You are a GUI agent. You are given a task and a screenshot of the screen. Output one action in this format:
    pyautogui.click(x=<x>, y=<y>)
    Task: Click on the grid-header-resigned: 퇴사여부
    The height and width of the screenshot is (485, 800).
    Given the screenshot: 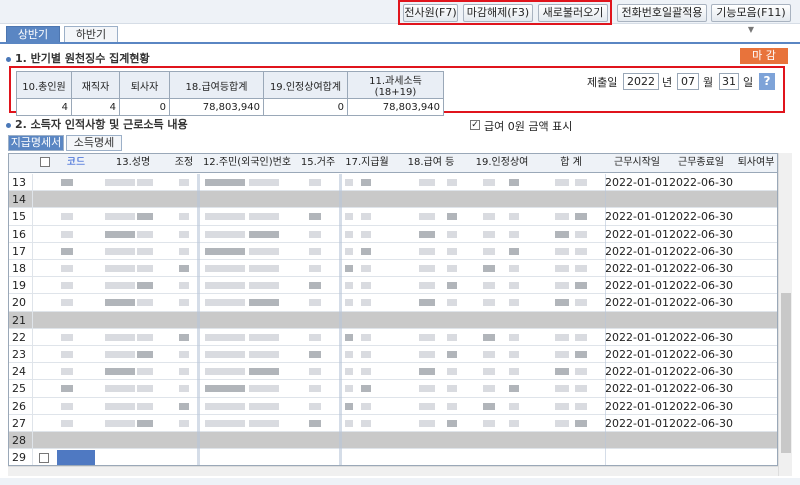 What is the action you would take?
    pyautogui.click(x=755, y=163)
    